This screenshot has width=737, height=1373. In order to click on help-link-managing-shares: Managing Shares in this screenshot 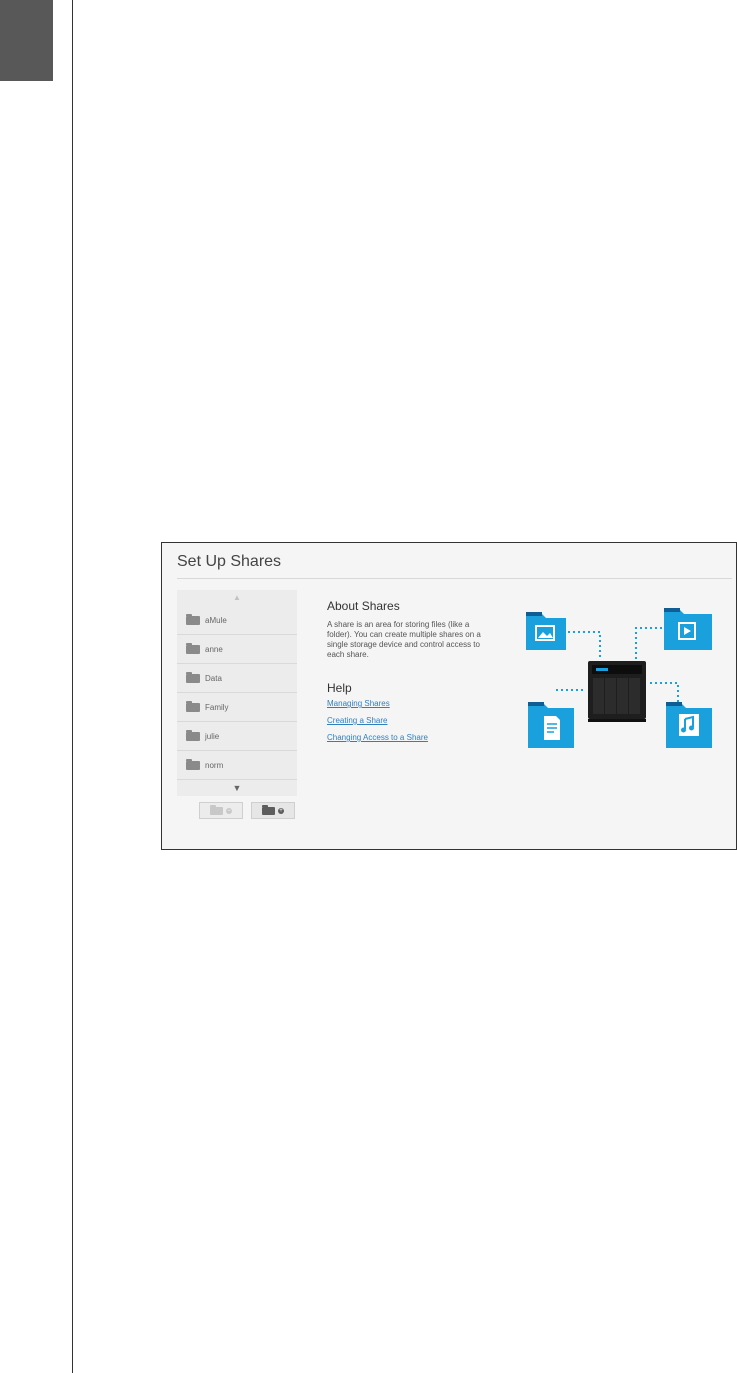, I will do `click(358, 703)`.